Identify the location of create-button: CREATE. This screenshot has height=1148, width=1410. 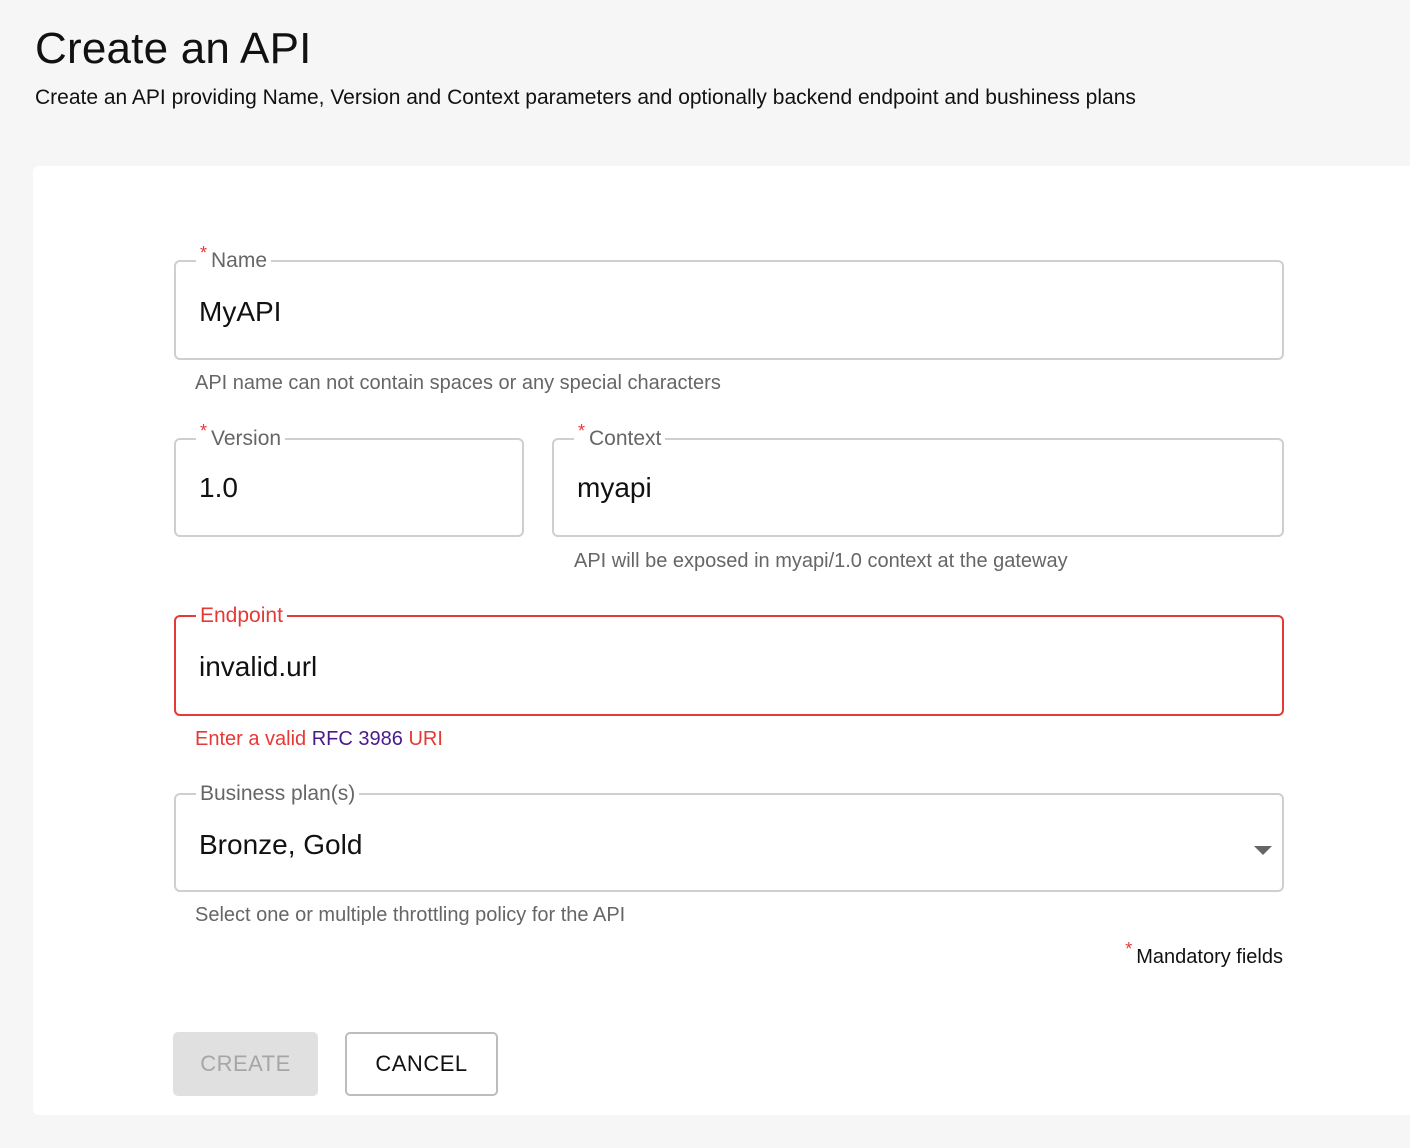
(245, 1064).